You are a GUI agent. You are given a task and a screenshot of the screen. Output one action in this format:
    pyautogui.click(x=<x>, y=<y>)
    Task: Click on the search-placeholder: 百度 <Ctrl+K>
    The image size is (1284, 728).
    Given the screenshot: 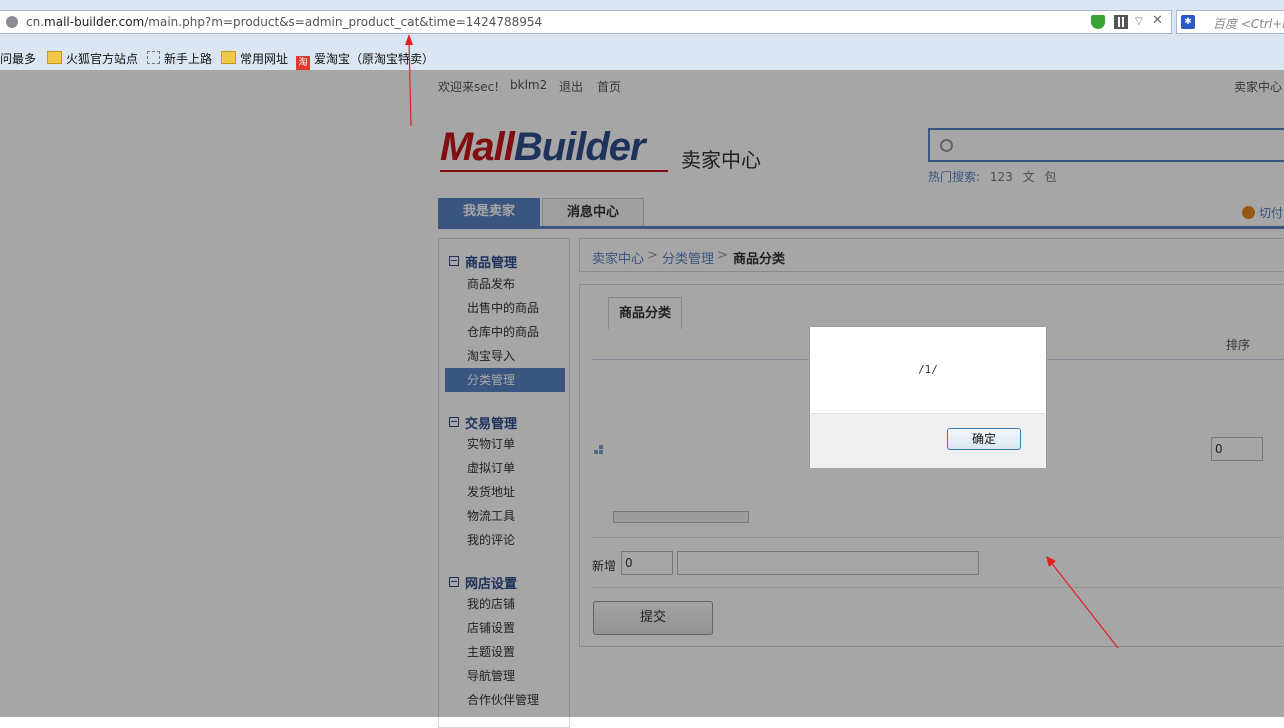 What is the action you would take?
    pyautogui.click(x=1248, y=24)
    